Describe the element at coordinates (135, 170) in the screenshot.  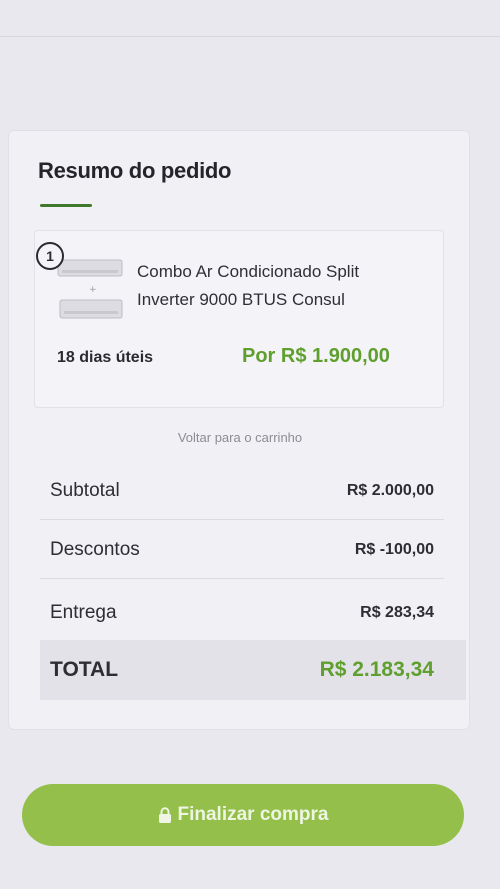
I see `page-title: Resumo do pedido` at that location.